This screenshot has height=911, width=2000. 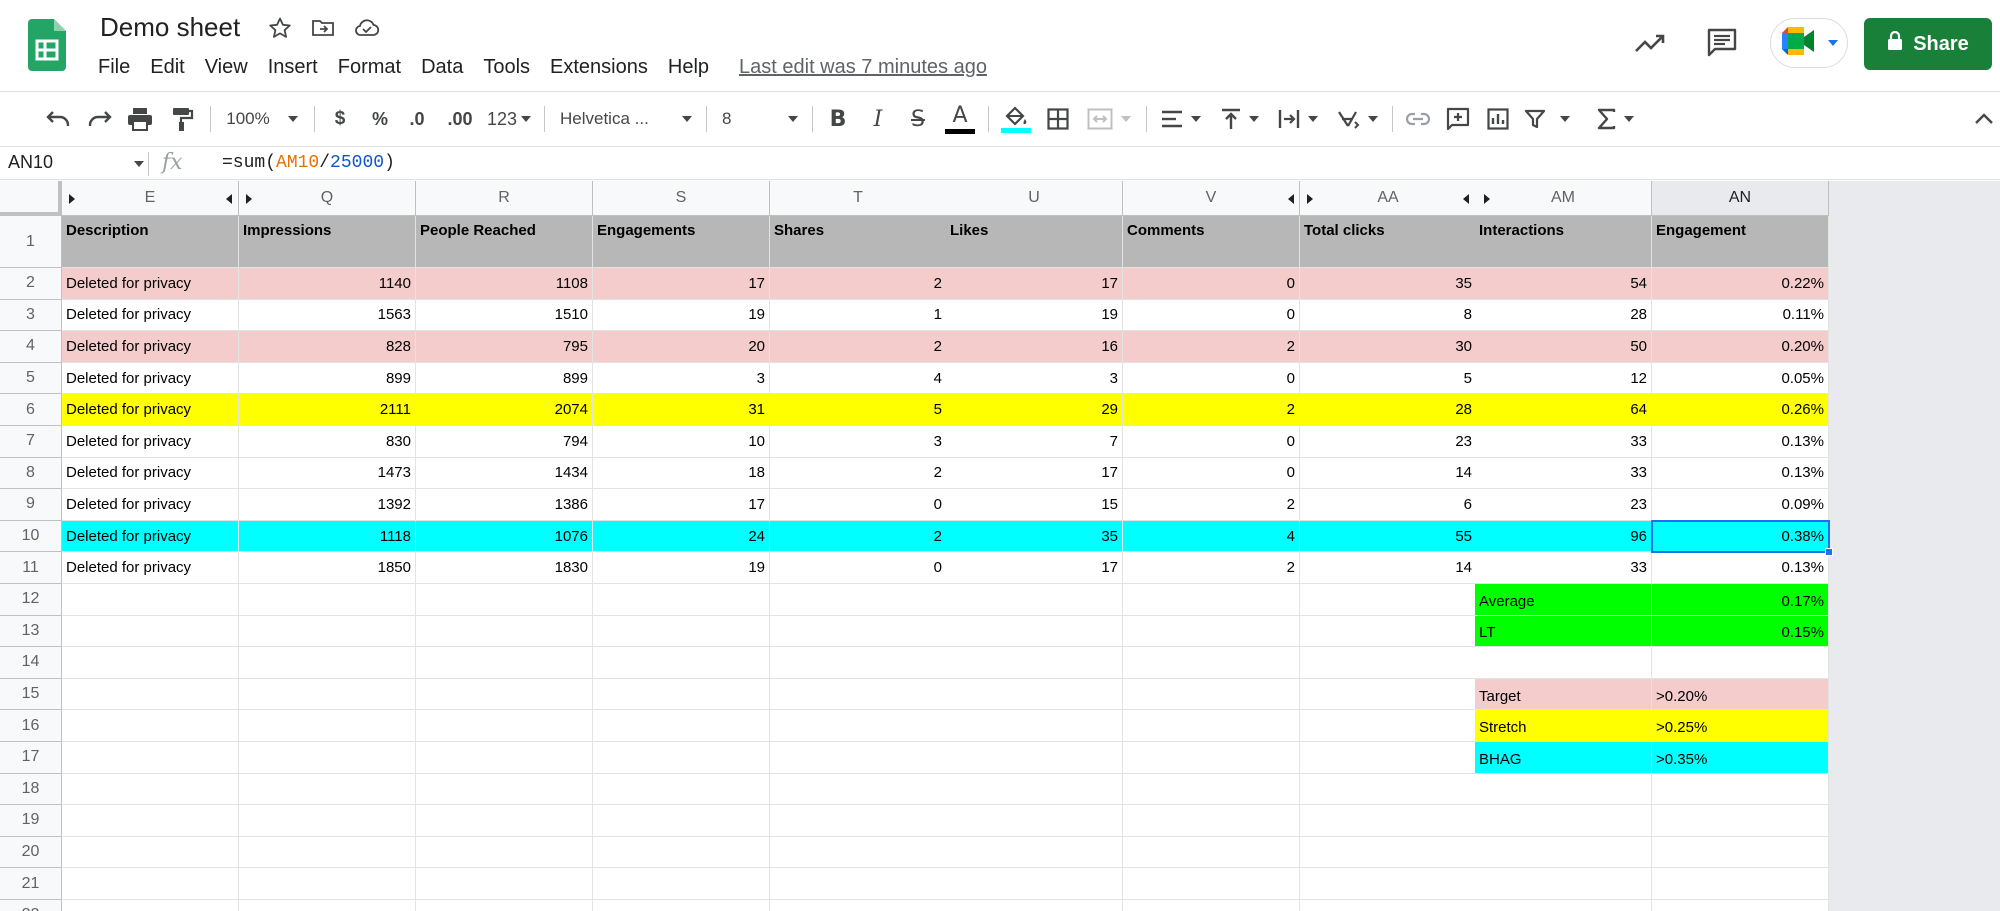 I want to click on header-cell: Engagement, so click(x=1740, y=242).